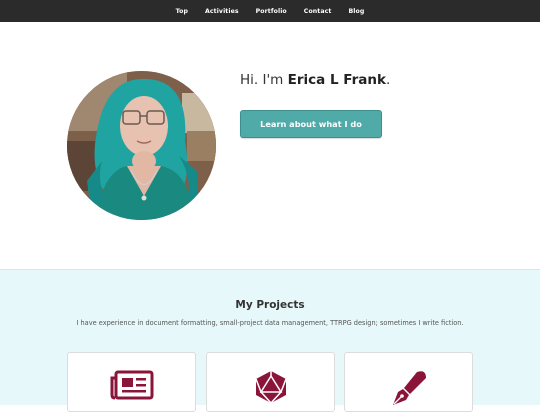 The width and height of the screenshot is (540, 412). I want to click on profile-photo-illustration, so click(141, 145).